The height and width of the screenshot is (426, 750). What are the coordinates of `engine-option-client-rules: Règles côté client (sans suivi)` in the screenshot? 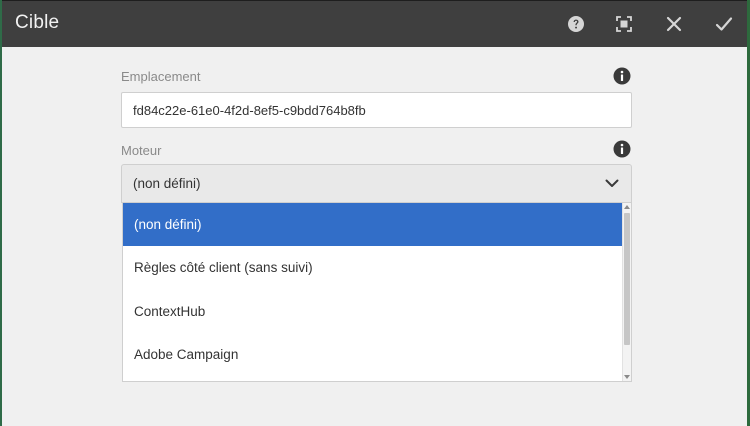 It's located at (373, 267).